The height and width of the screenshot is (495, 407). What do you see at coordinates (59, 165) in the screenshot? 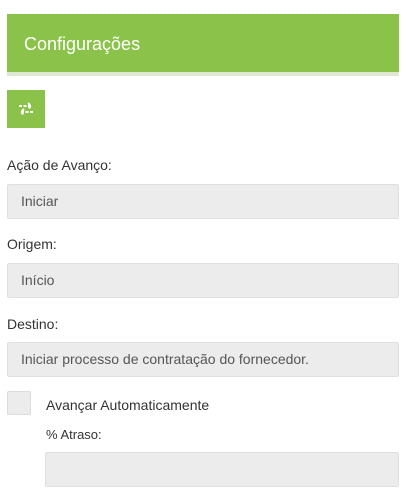
I see `acao-label: Ação de Avanço:` at bounding box center [59, 165].